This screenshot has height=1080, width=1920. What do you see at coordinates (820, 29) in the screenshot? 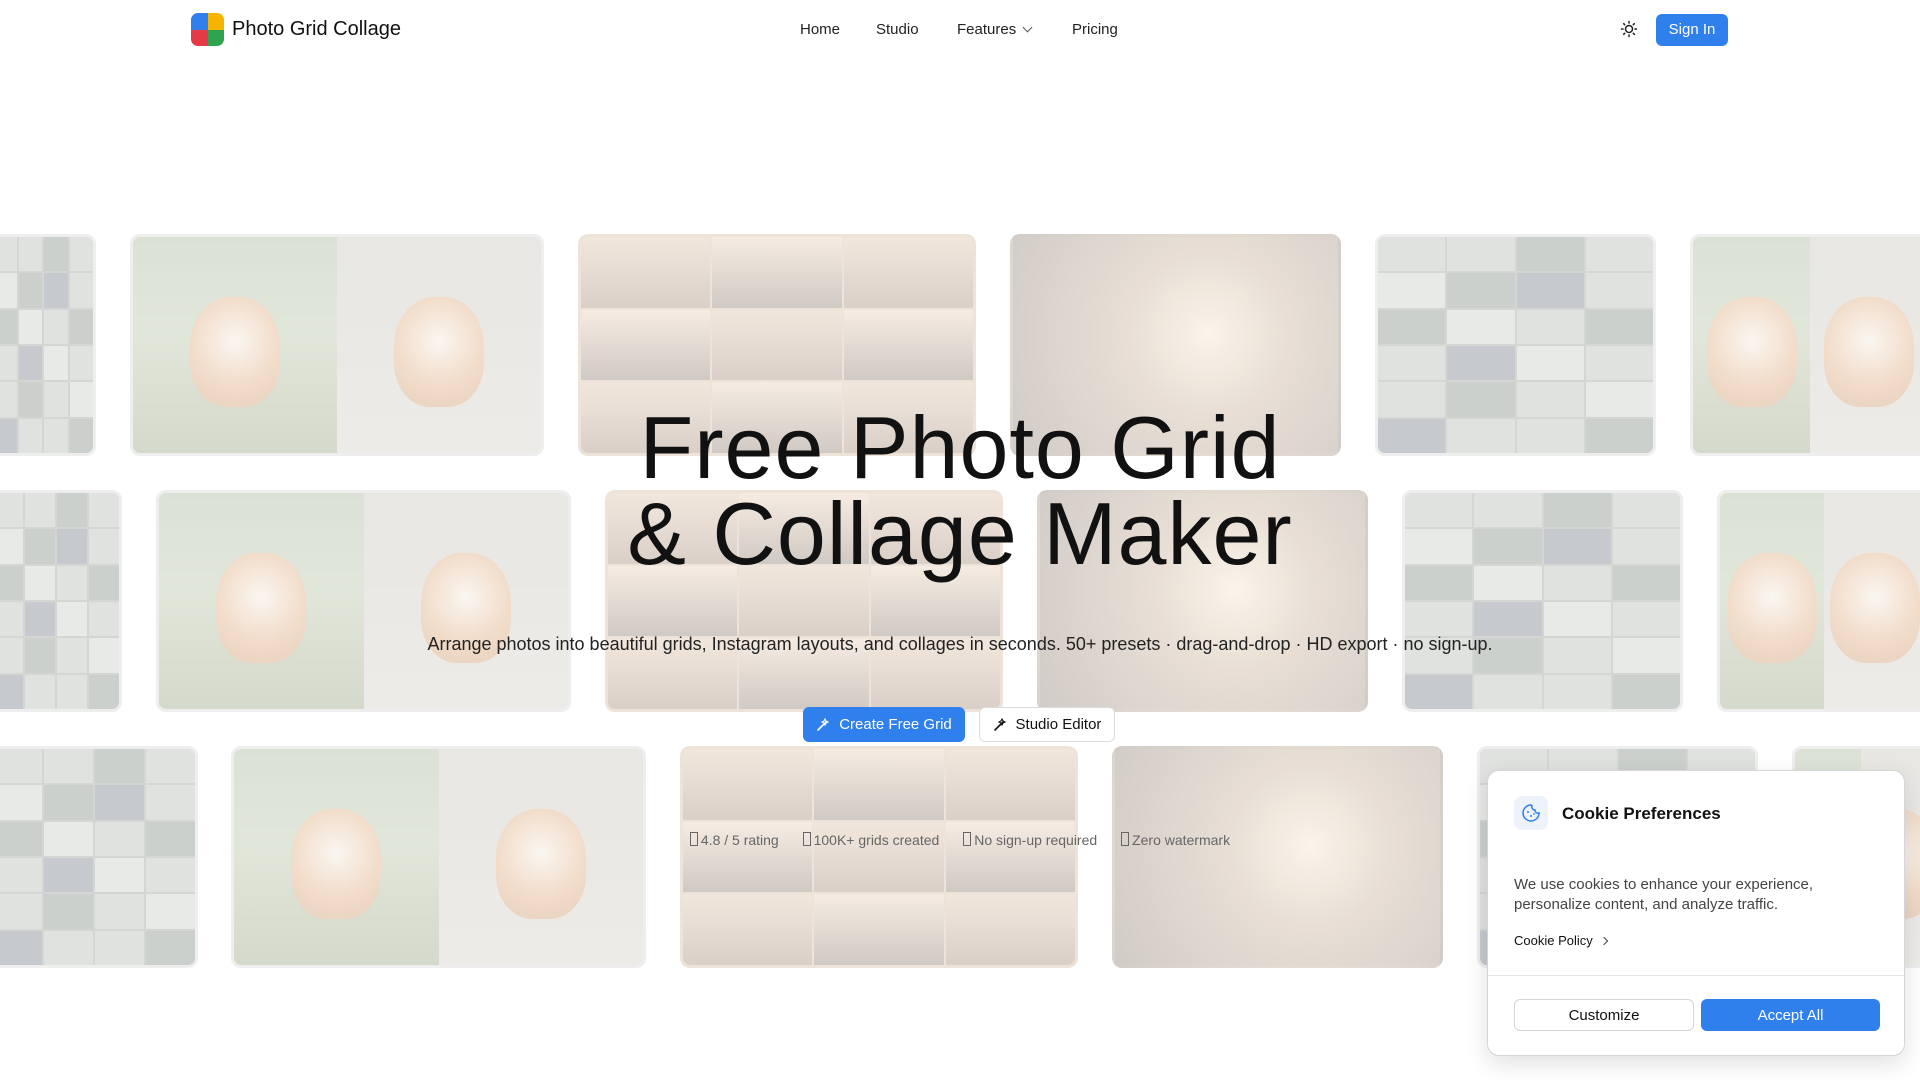
I see `nav-home-link: Home` at bounding box center [820, 29].